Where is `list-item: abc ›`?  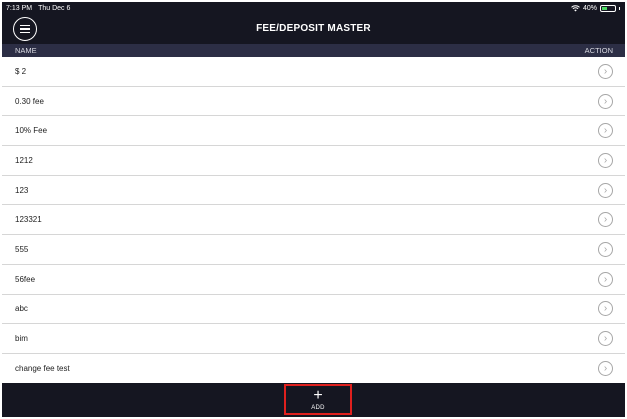
list-item: abc › is located at coordinates (313, 310).